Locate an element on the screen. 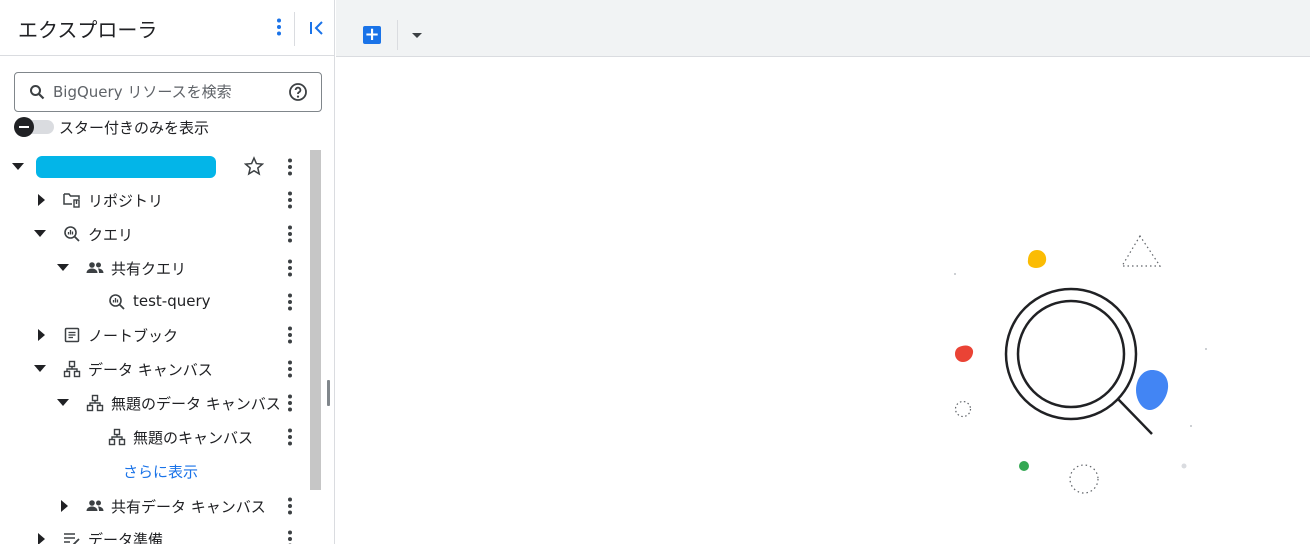 Image resolution: width=1310 pixels, height=544 pixels. tree-item-show-more: さらに表示 is located at coordinates (152, 471).